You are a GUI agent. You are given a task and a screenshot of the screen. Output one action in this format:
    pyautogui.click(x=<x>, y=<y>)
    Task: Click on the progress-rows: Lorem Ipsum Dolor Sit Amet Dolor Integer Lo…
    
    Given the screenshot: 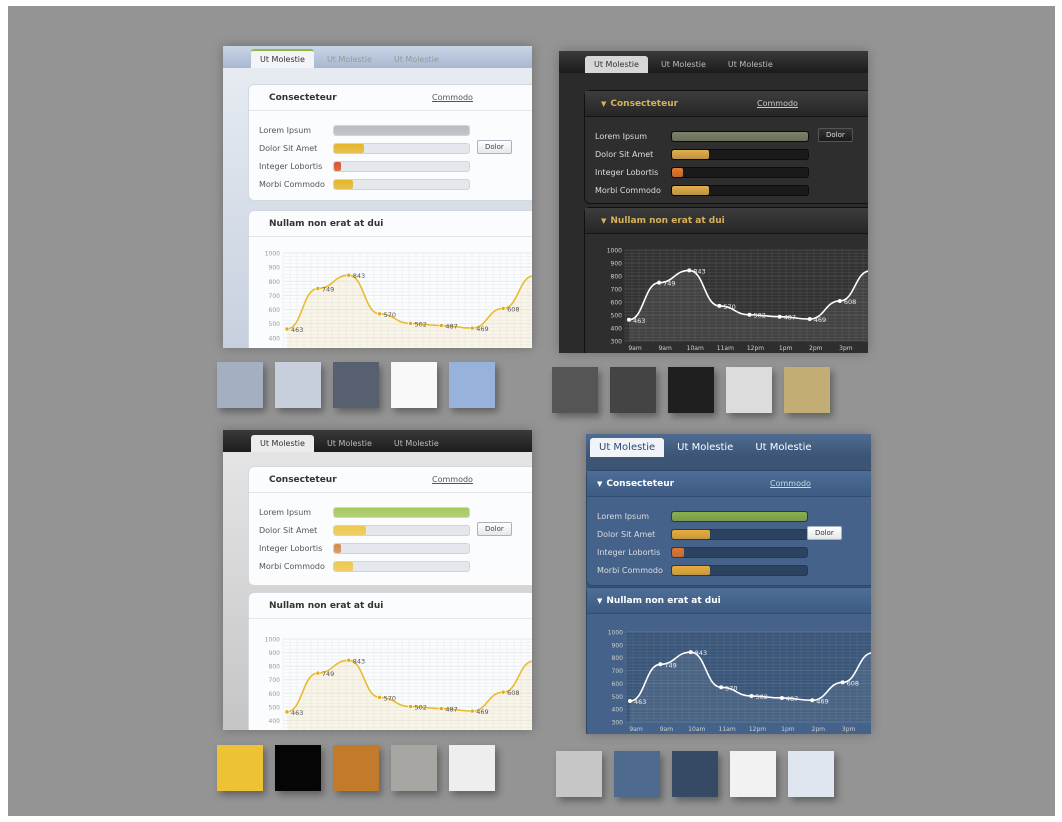 What is the action you would take?
    pyautogui.click(x=729, y=538)
    